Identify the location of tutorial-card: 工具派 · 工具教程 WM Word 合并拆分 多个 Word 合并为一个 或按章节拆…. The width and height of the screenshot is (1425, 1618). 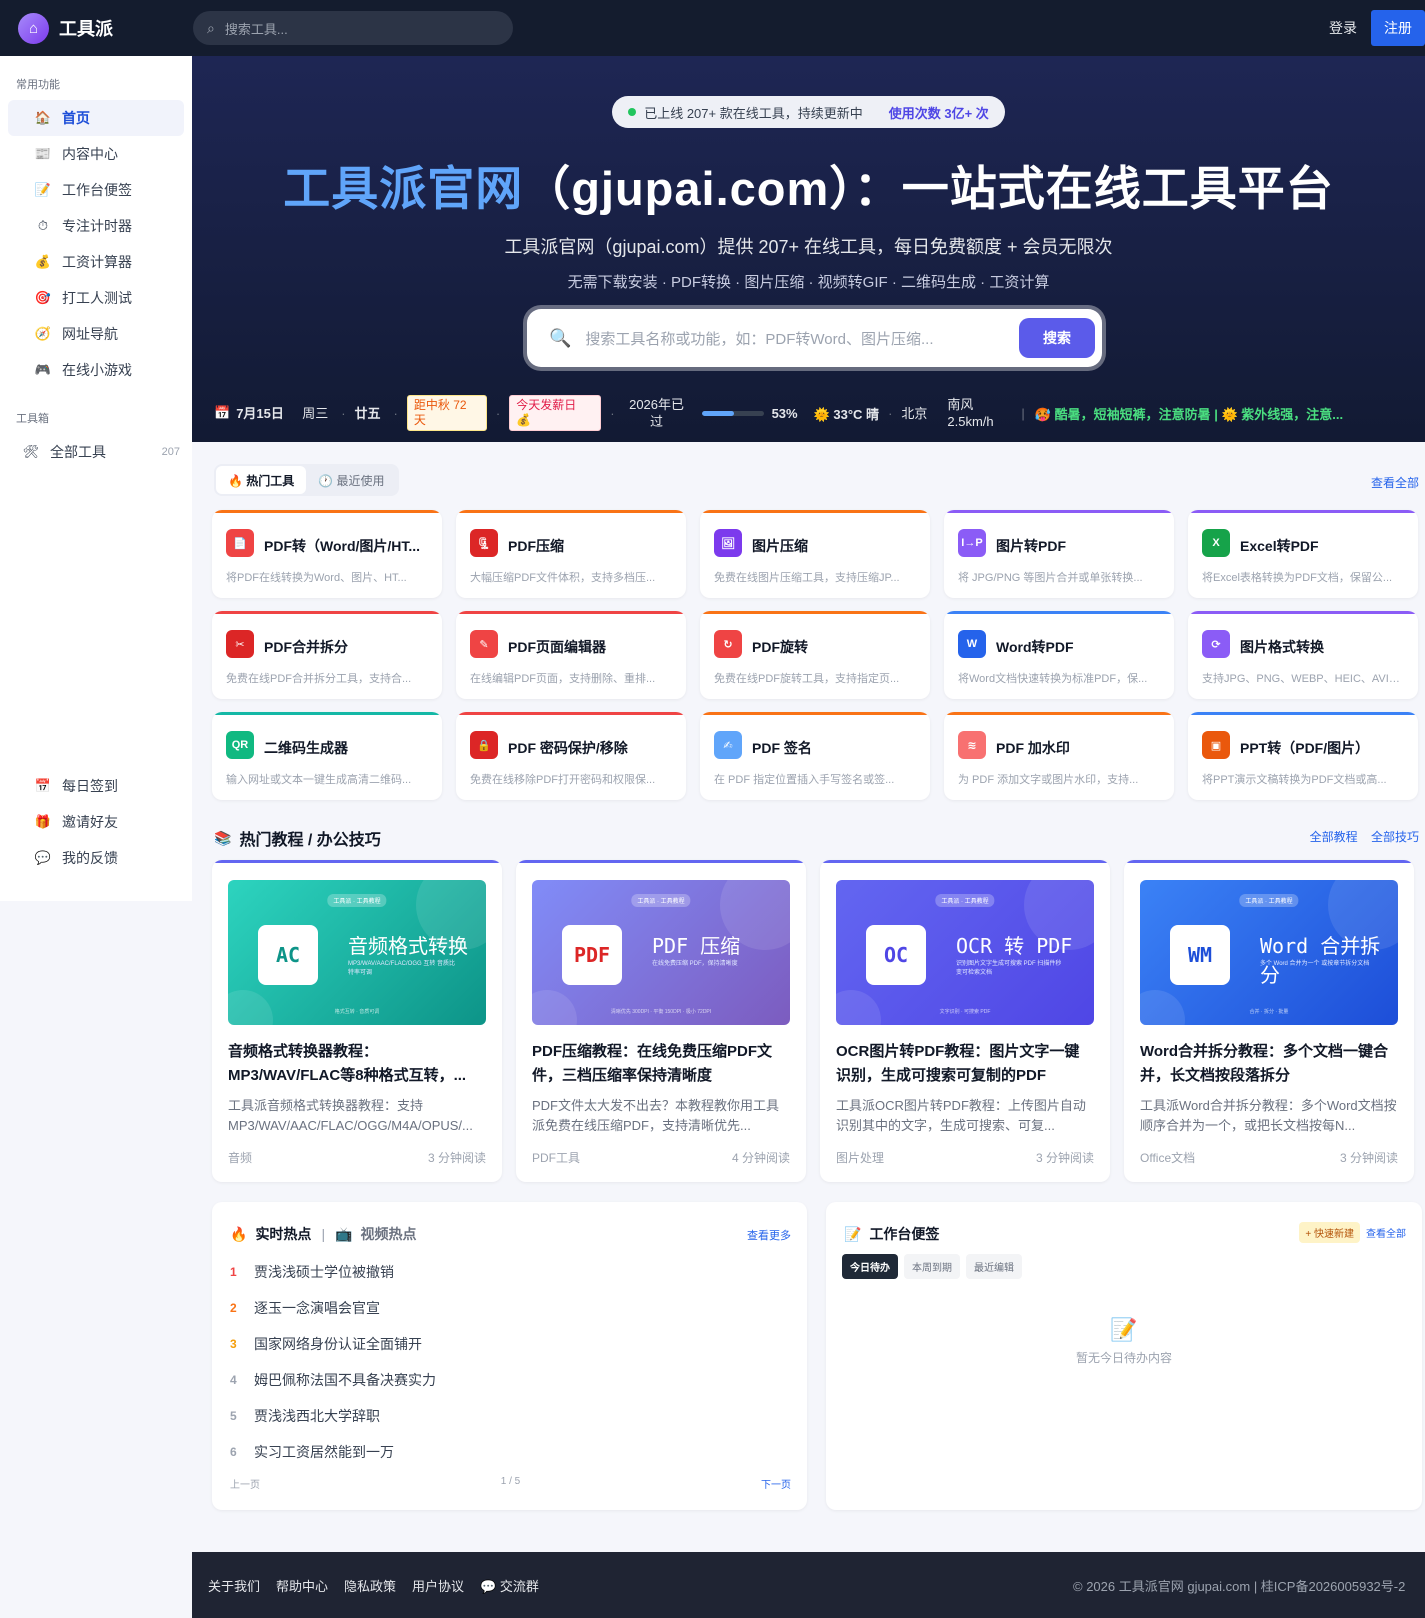
(1269, 1021).